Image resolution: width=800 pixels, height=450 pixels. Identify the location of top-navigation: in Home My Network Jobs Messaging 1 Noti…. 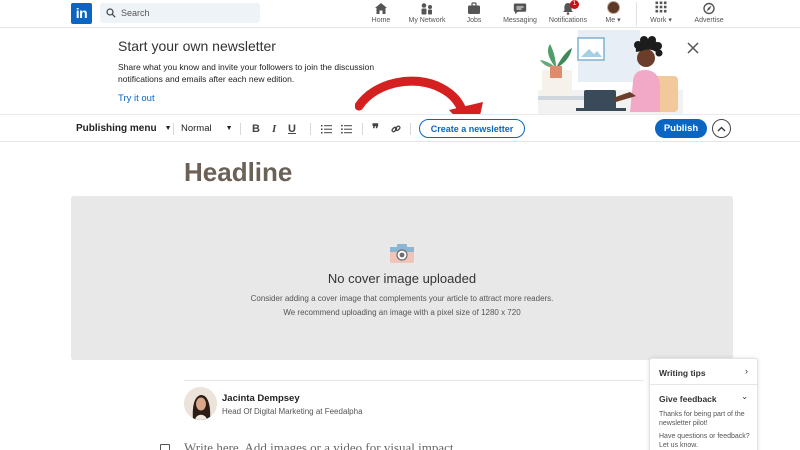
(400, 14).